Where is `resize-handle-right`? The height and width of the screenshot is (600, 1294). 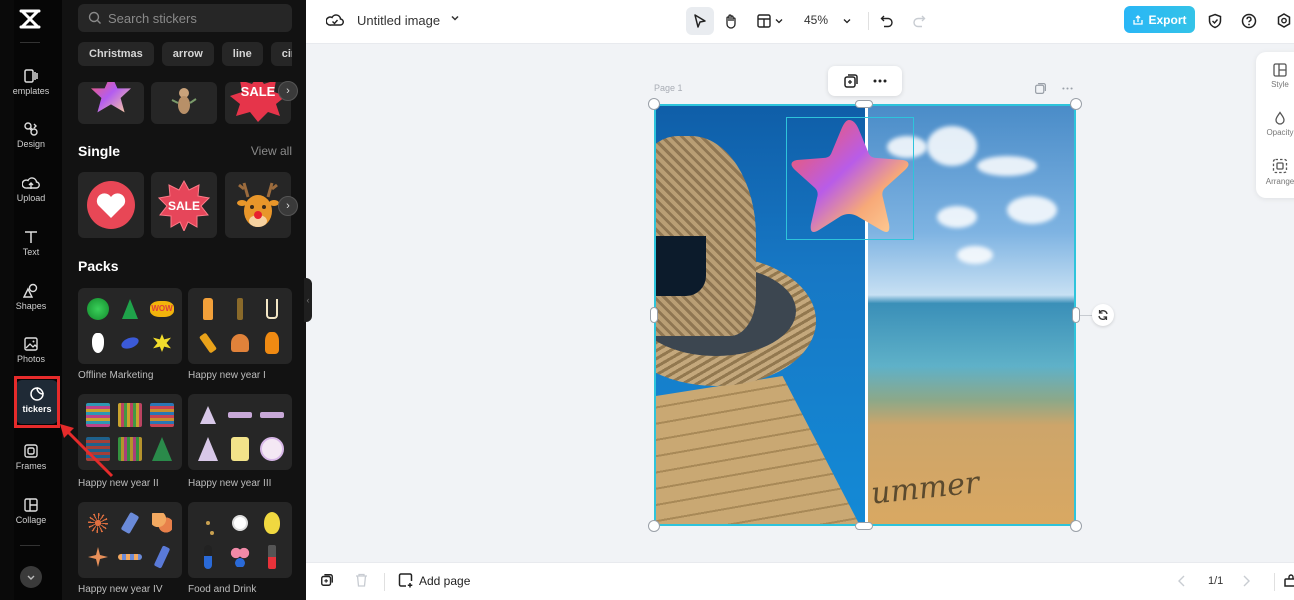 resize-handle-right is located at coordinates (1076, 315).